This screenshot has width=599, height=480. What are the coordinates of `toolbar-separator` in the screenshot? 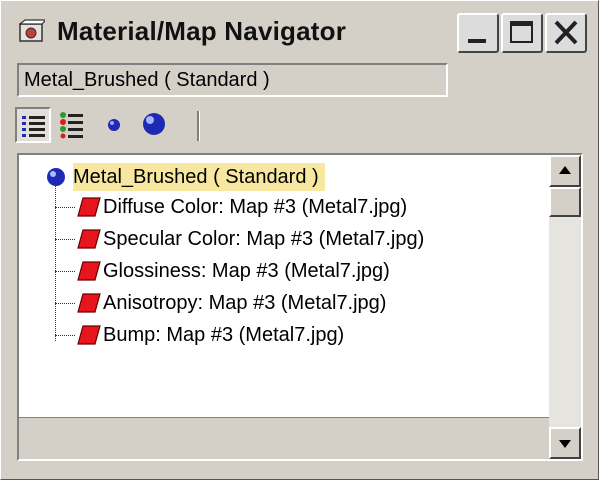 It's located at (198, 126).